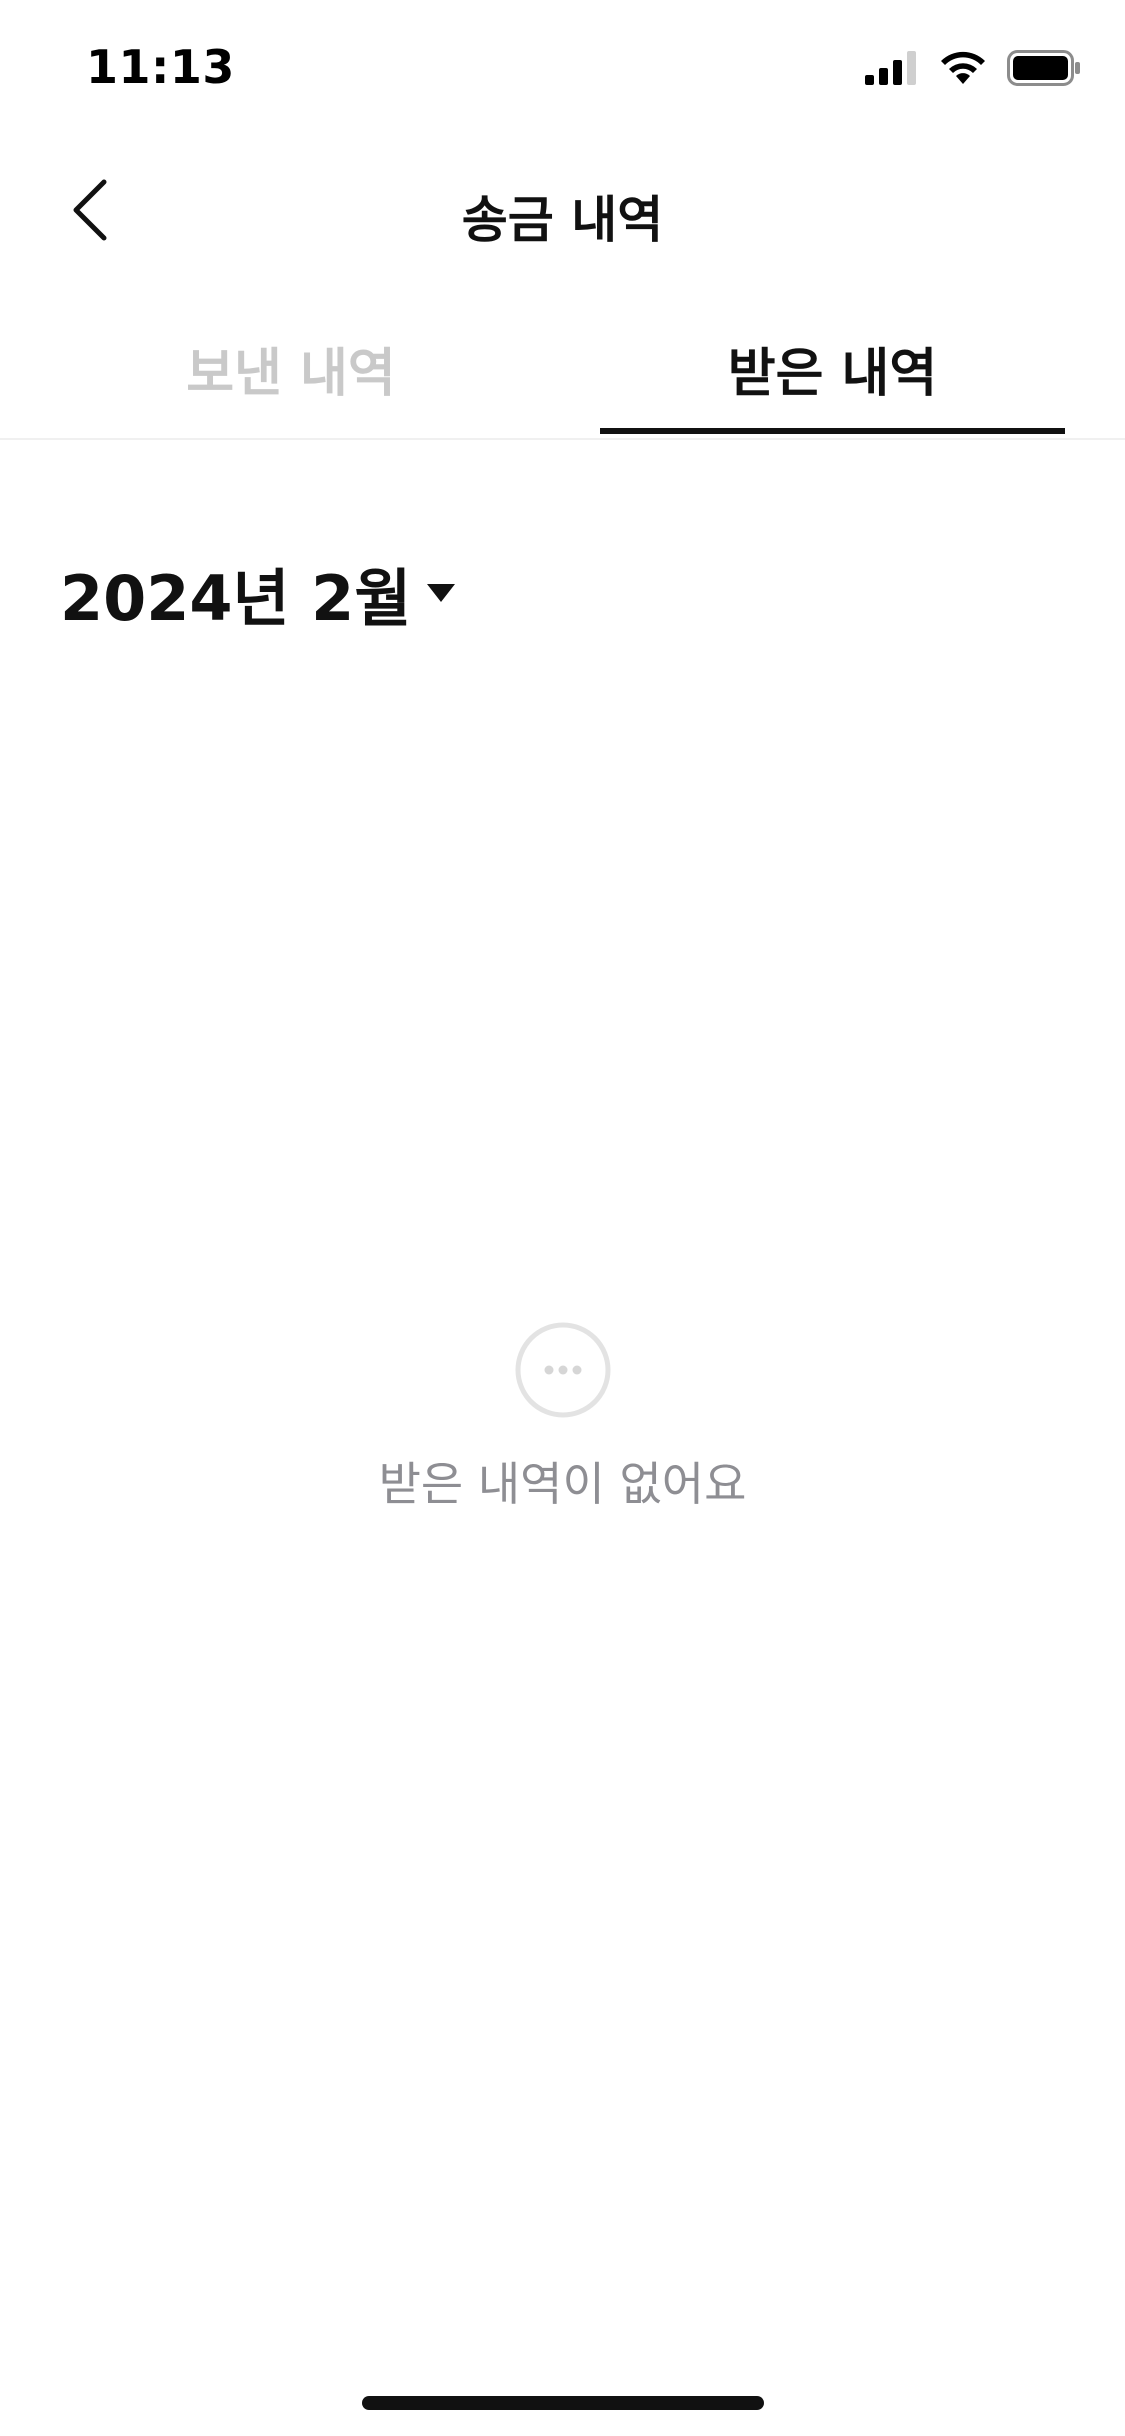  I want to click on wifi-icon, so click(963, 67).